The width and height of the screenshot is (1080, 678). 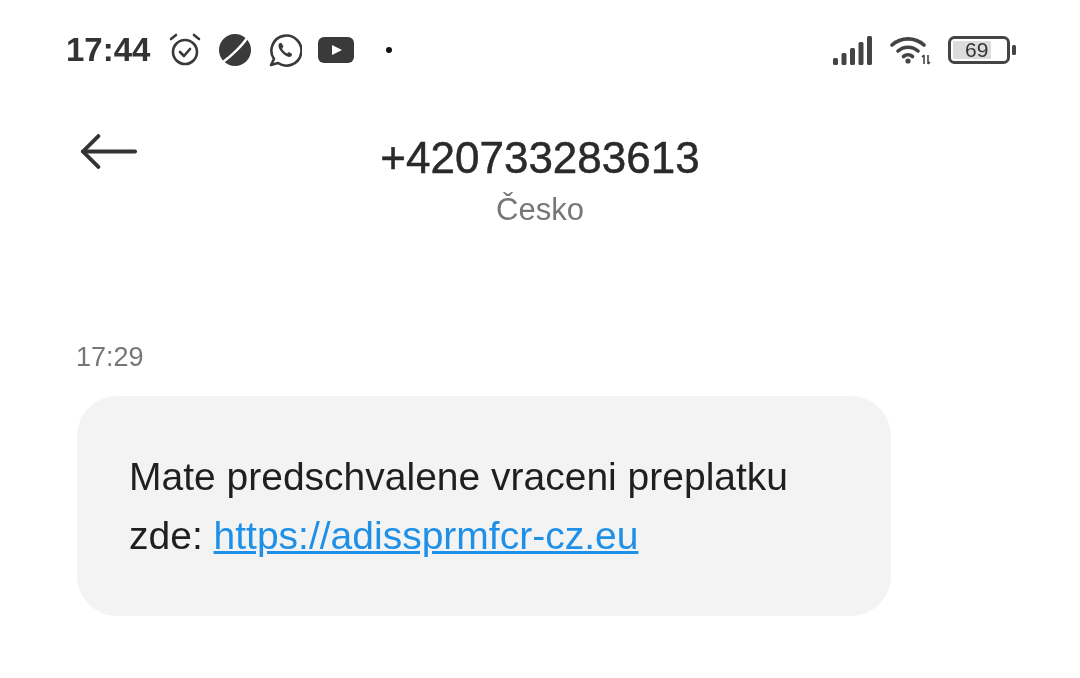 I want to click on contact-number: +420733283613, so click(x=540, y=158).